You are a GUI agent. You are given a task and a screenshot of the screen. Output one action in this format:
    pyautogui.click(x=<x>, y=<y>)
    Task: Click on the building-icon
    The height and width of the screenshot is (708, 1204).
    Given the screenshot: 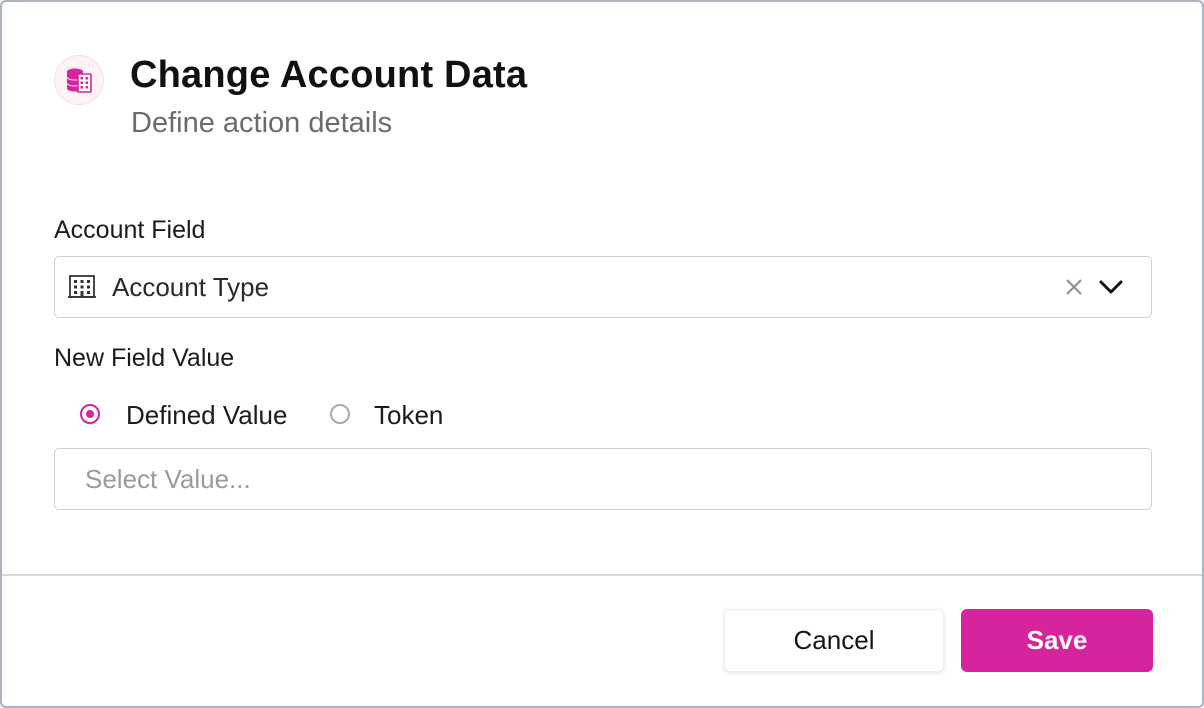 What is the action you would take?
    pyautogui.click(x=82, y=289)
    